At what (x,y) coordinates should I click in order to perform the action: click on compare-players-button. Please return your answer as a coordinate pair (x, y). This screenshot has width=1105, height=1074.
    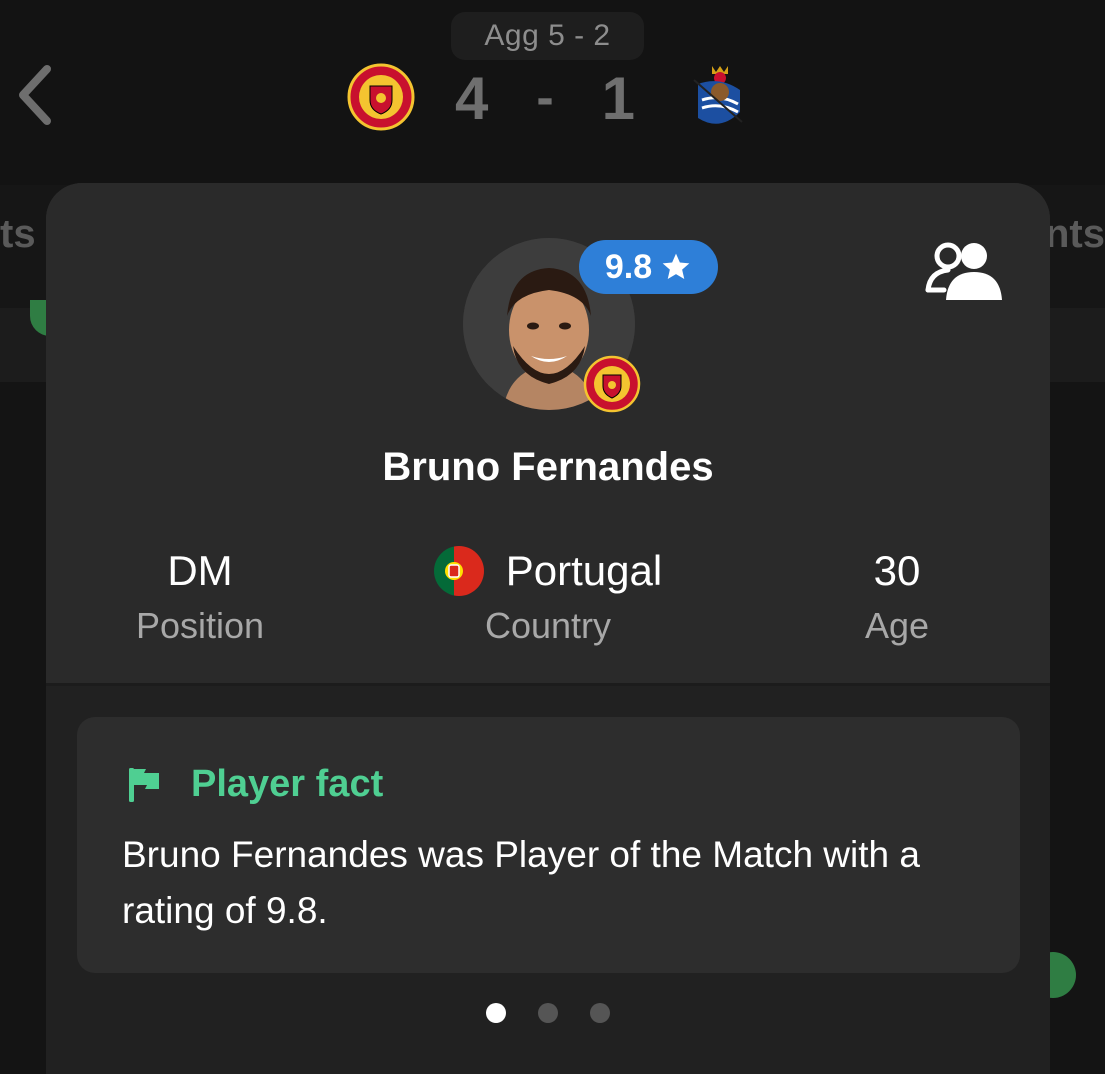
    Looking at the image, I should click on (964, 271).